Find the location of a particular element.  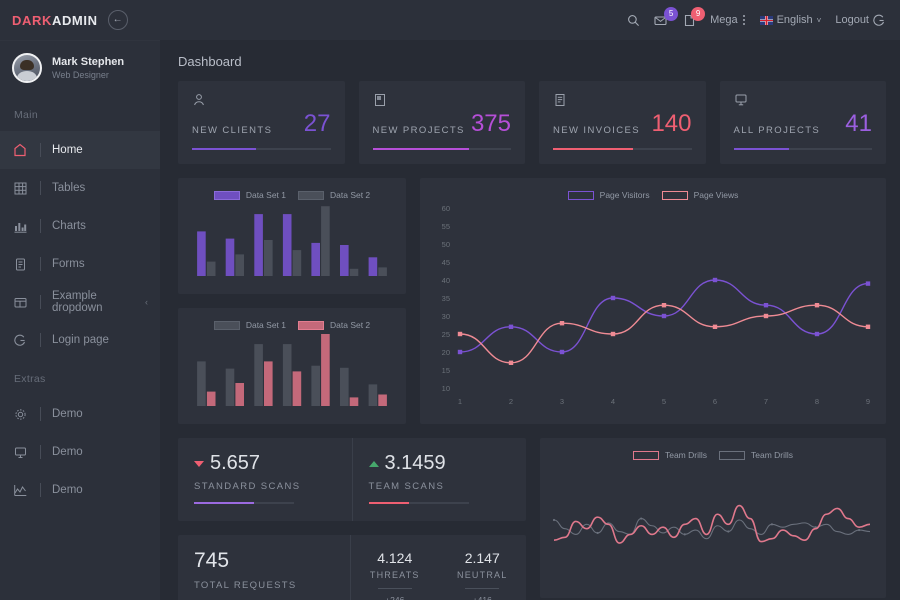

trend-up-icon is located at coordinates (373, 463).